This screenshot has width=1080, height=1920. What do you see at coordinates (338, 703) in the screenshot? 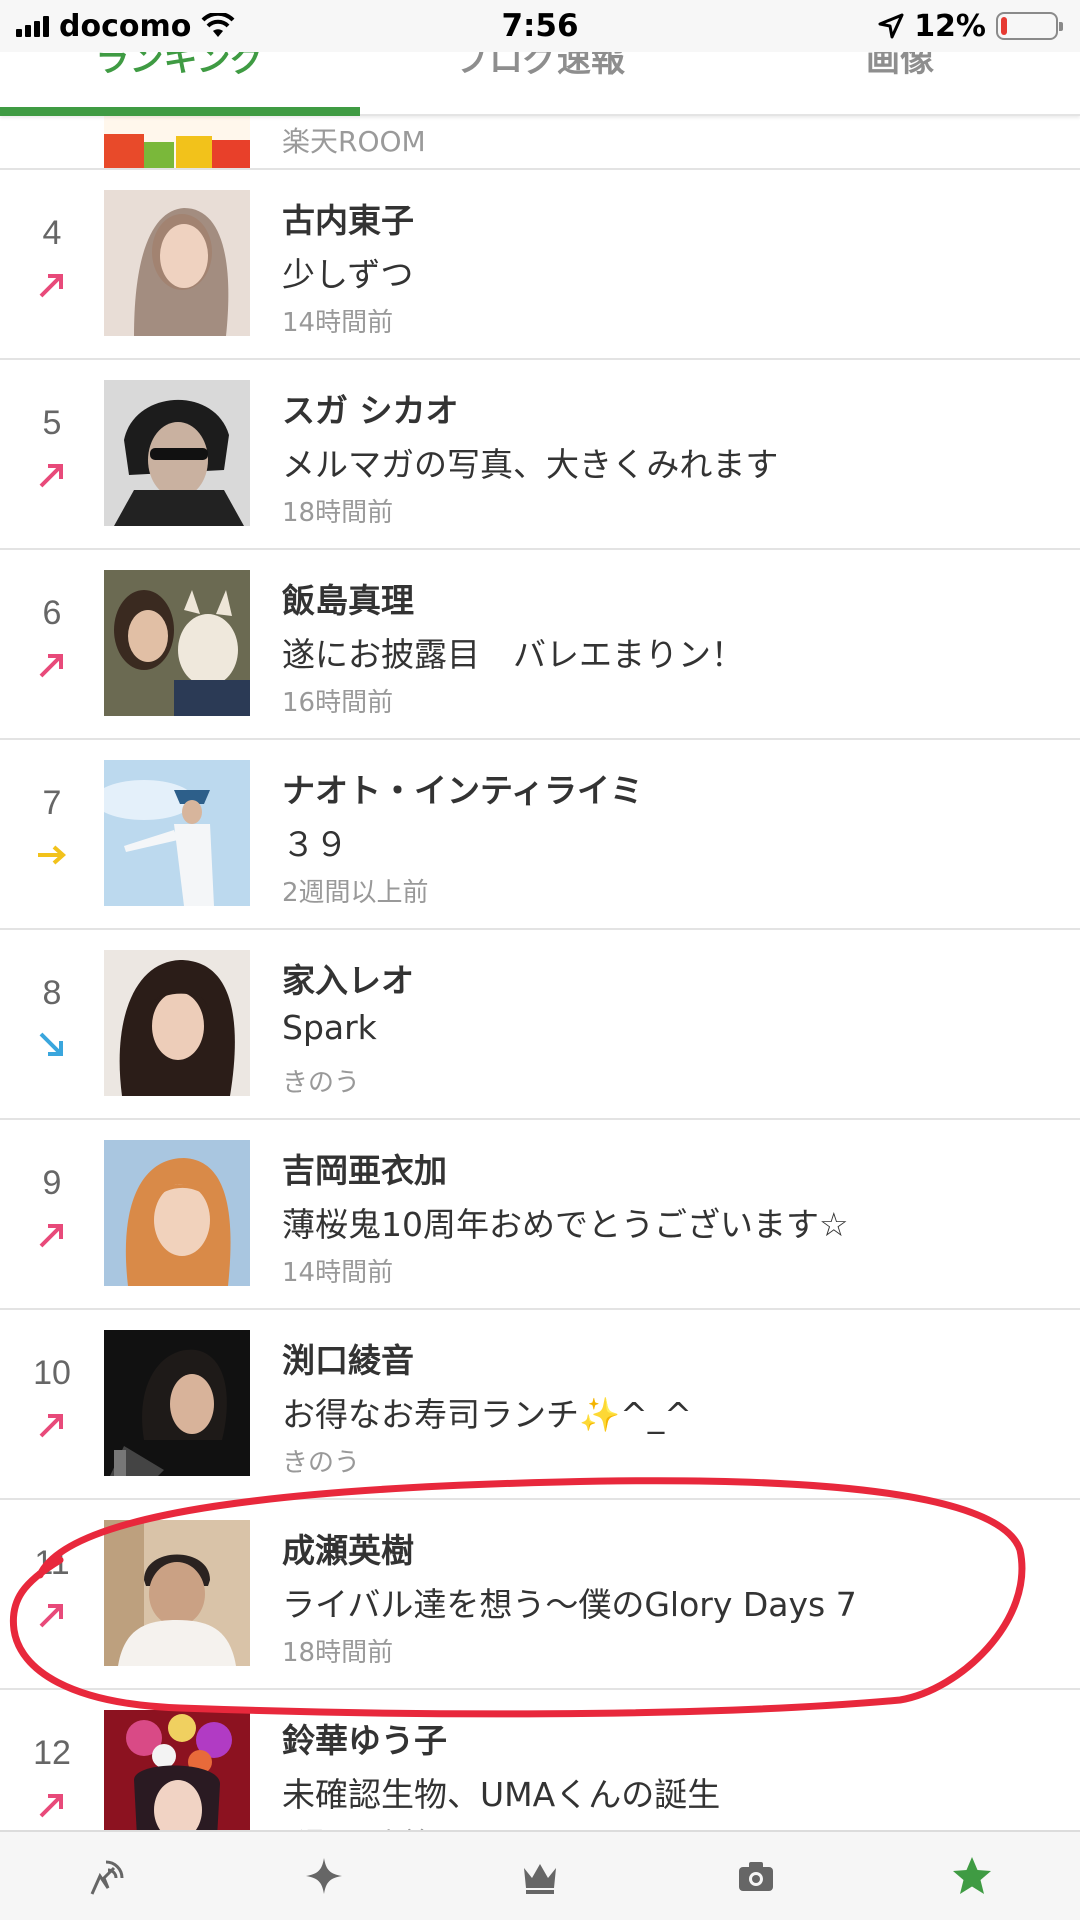
I see `entry-time: 16時間前` at bounding box center [338, 703].